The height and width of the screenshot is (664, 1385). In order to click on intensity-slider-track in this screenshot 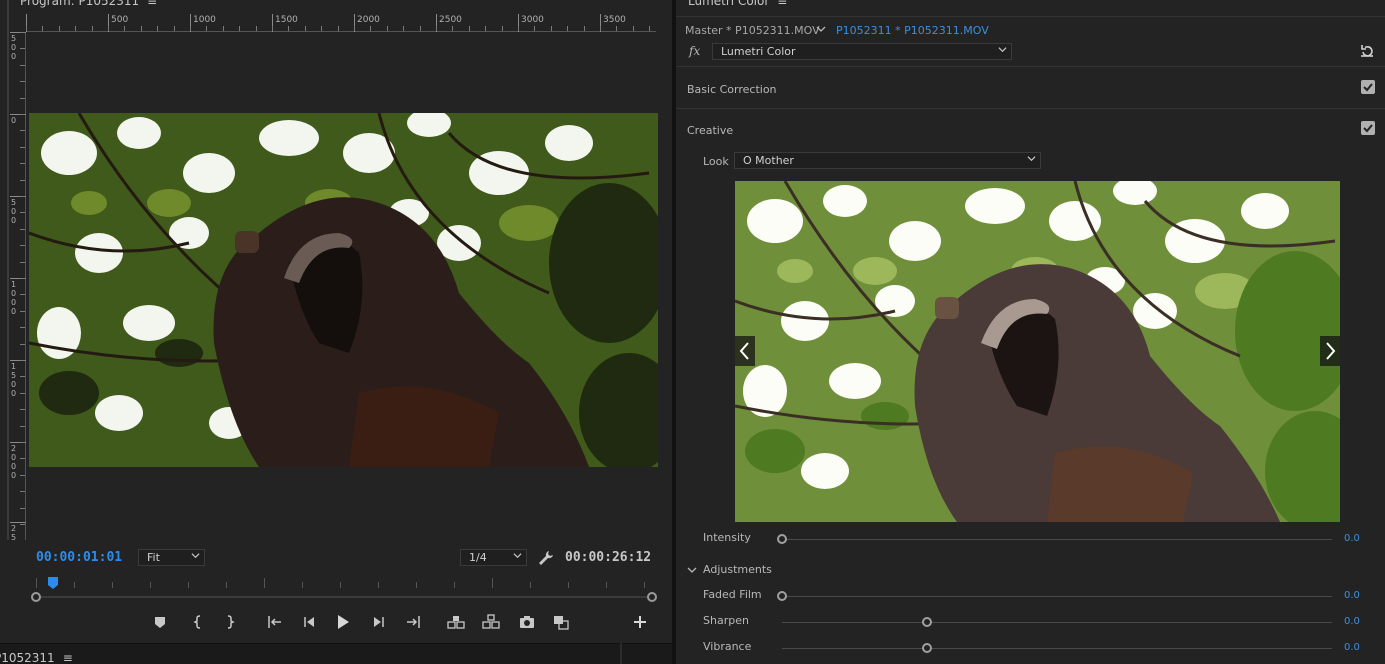, I will do `click(1057, 539)`.